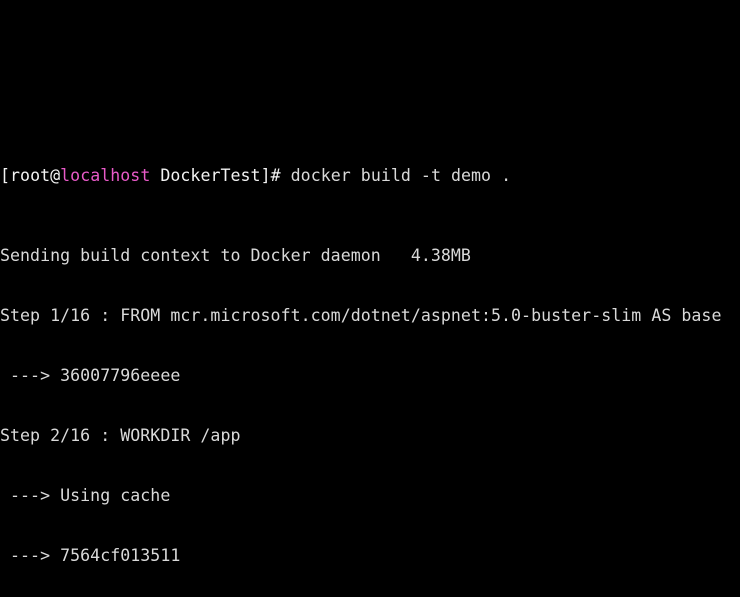  Describe the element at coordinates (370, 76) in the screenshot. I see `terminal-line-scrollback` at that location.